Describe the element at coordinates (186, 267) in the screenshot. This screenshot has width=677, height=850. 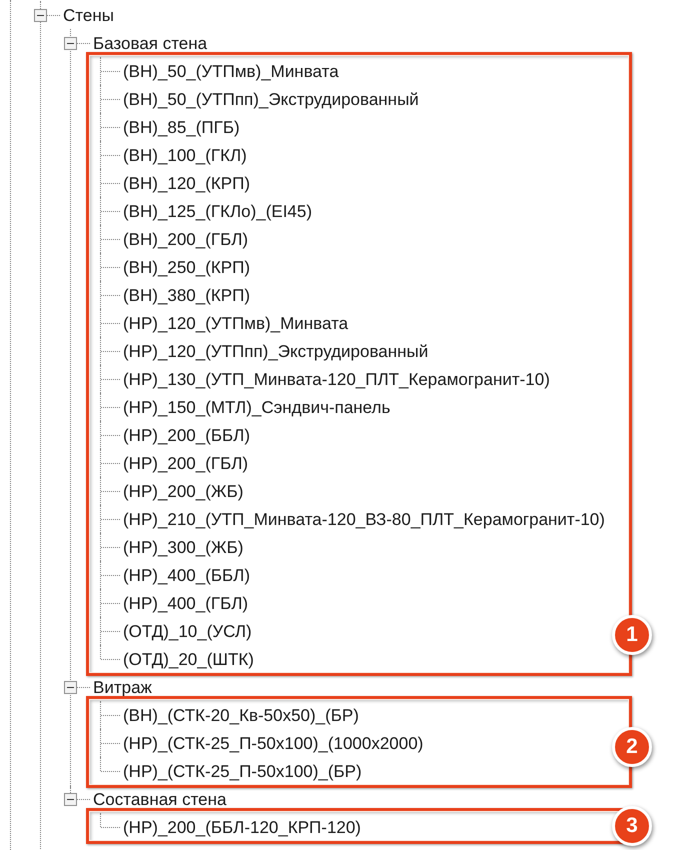
I see `tree-item: (ВН)_250_(КРП)` at that location.